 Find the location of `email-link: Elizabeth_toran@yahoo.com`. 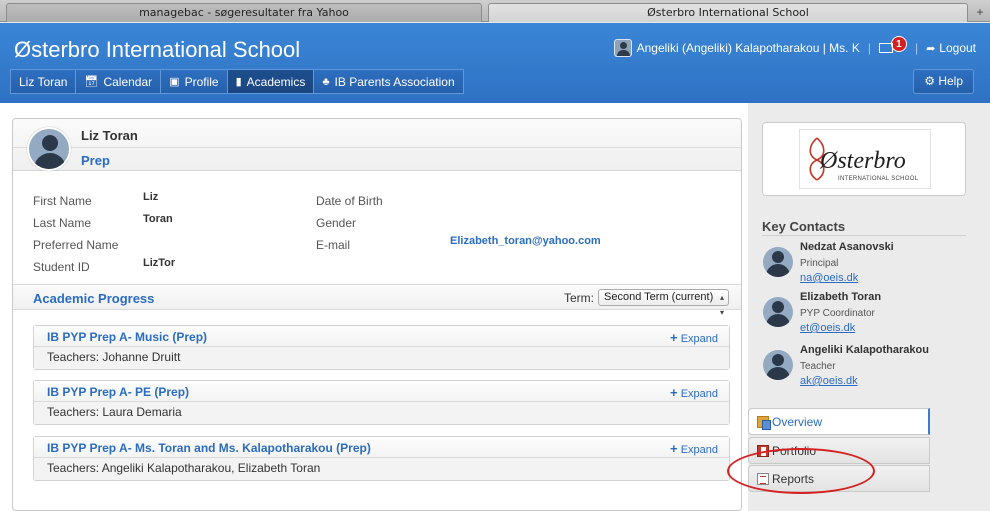

email-link: Elizabeth_toran@yahoo.com is located at coordinates (525, 241).